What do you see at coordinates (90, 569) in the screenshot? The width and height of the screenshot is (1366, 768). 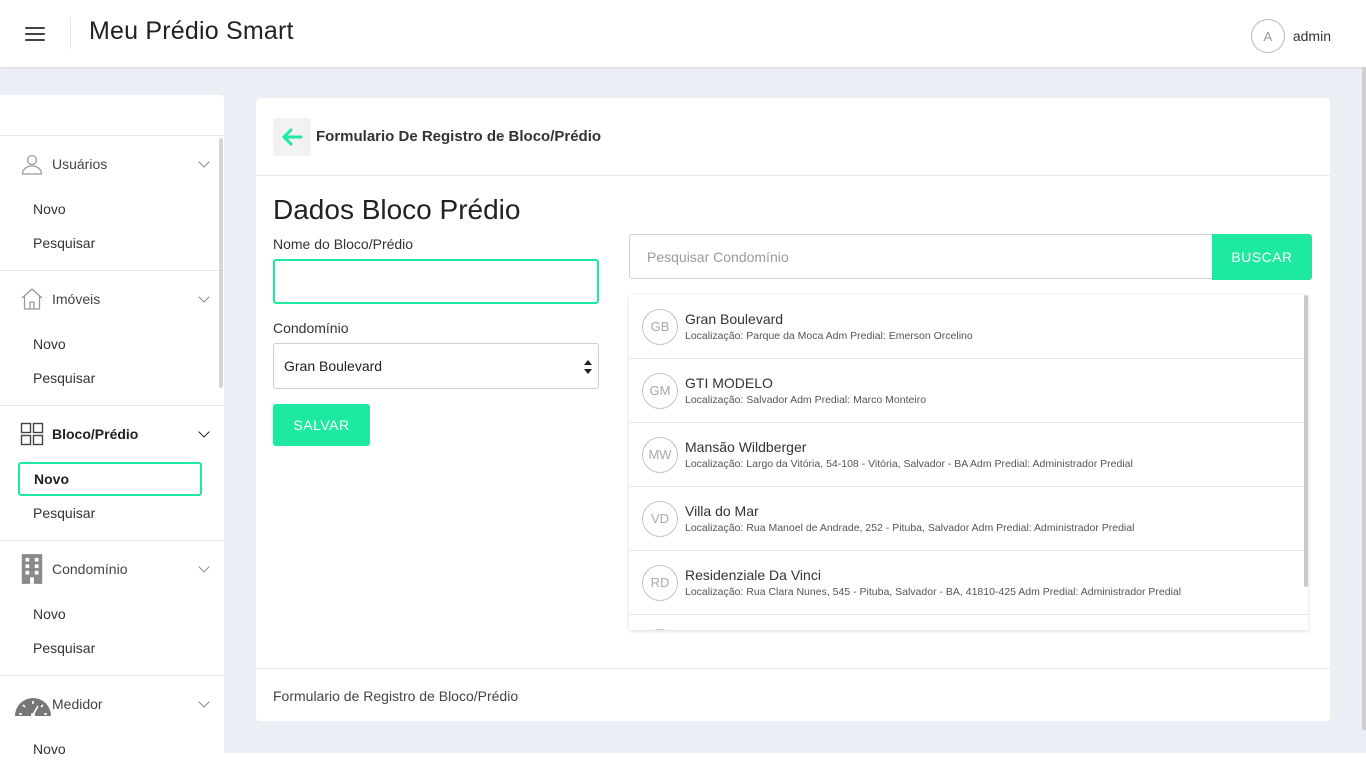 I see `sidebar-group-label: Condomínio` at bounding box center [90, 569].